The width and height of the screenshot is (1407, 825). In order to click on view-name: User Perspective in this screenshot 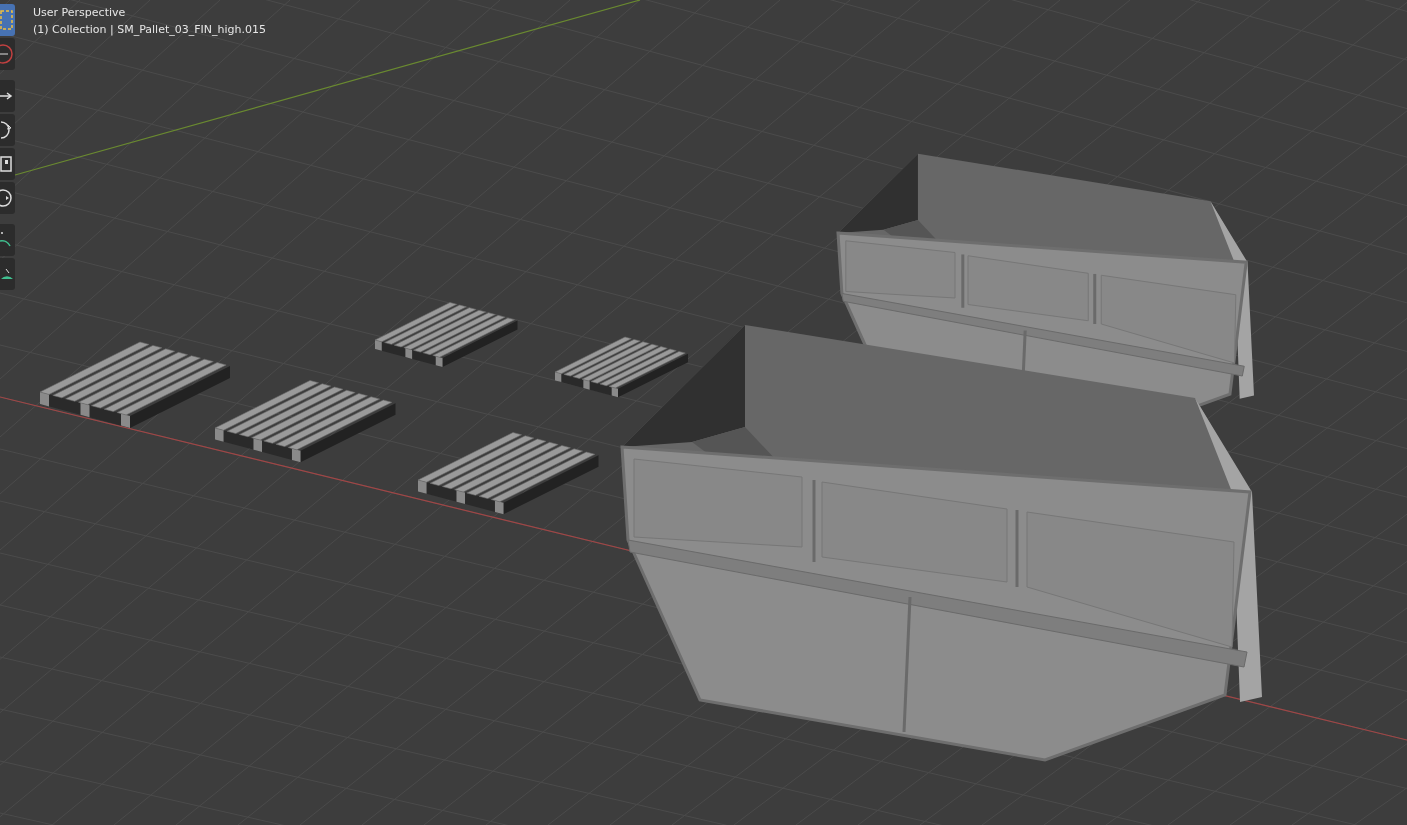, I will do `click(80, 13)`.